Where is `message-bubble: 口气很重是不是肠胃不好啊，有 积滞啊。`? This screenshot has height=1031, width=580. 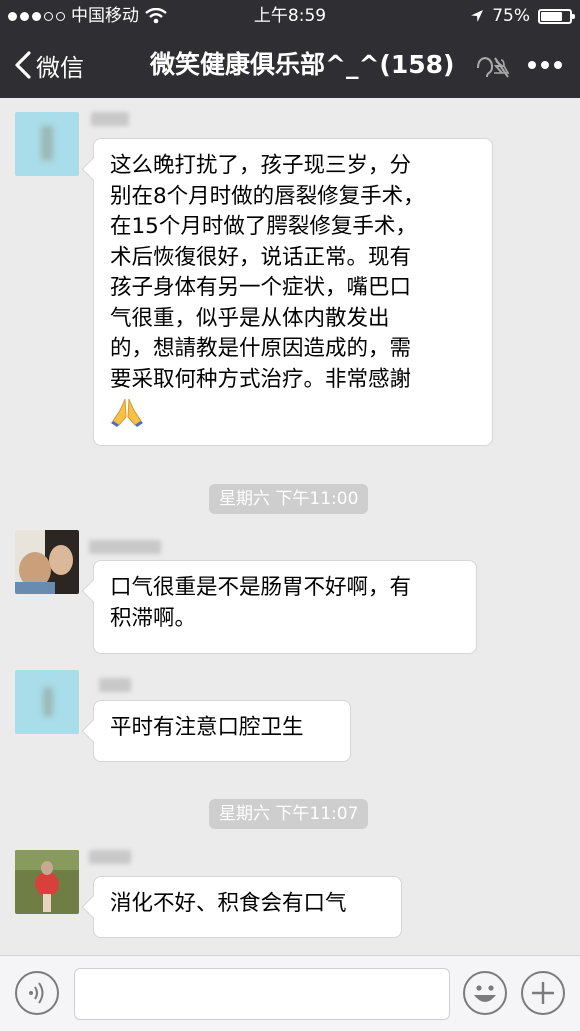
message-bubble: 口气很重是不是肠胃不好啊，有 积滞啊。 is located at coordinates (285, 607).